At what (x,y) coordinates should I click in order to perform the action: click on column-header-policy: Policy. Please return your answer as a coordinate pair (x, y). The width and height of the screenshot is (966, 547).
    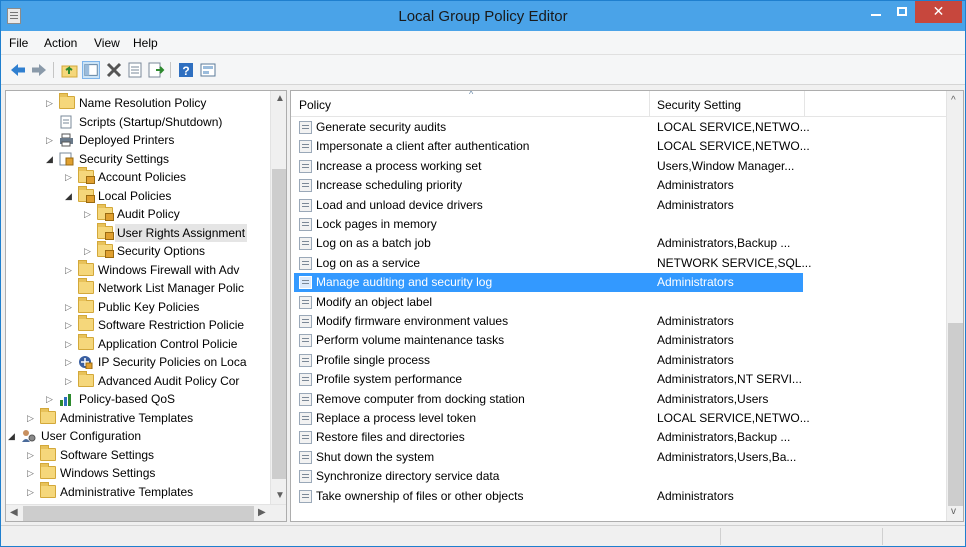
    Looking at the image, I should click on (315, 105).